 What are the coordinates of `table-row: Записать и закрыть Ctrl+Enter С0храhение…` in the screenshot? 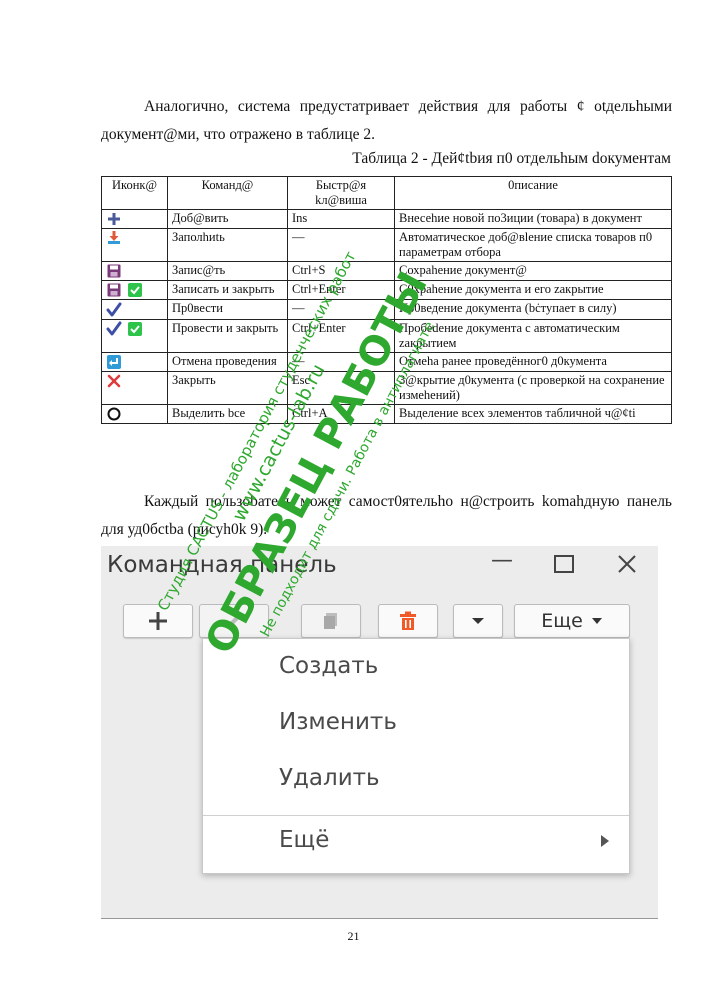 It's located at (386, 290).